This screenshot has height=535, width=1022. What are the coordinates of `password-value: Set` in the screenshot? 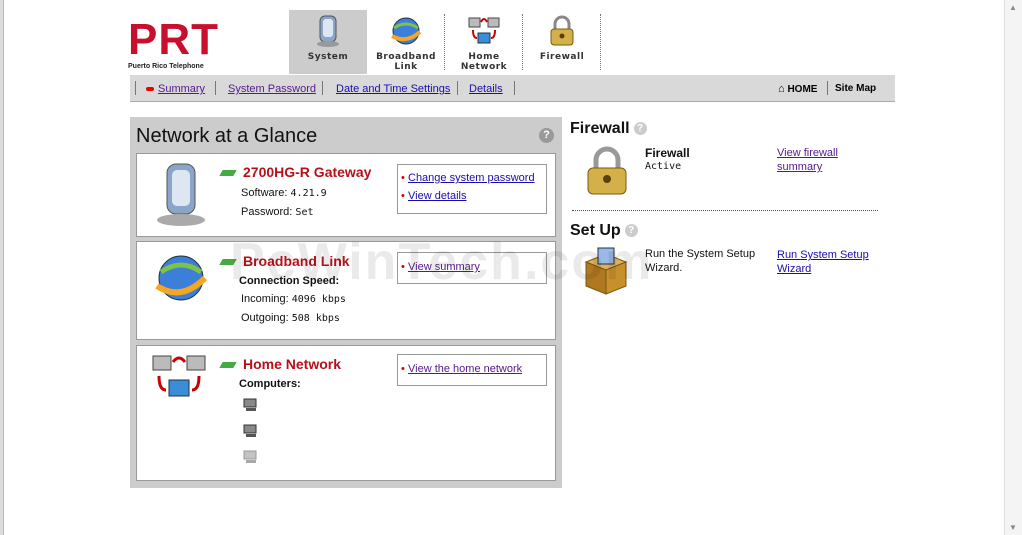 It's located at (304, 212).